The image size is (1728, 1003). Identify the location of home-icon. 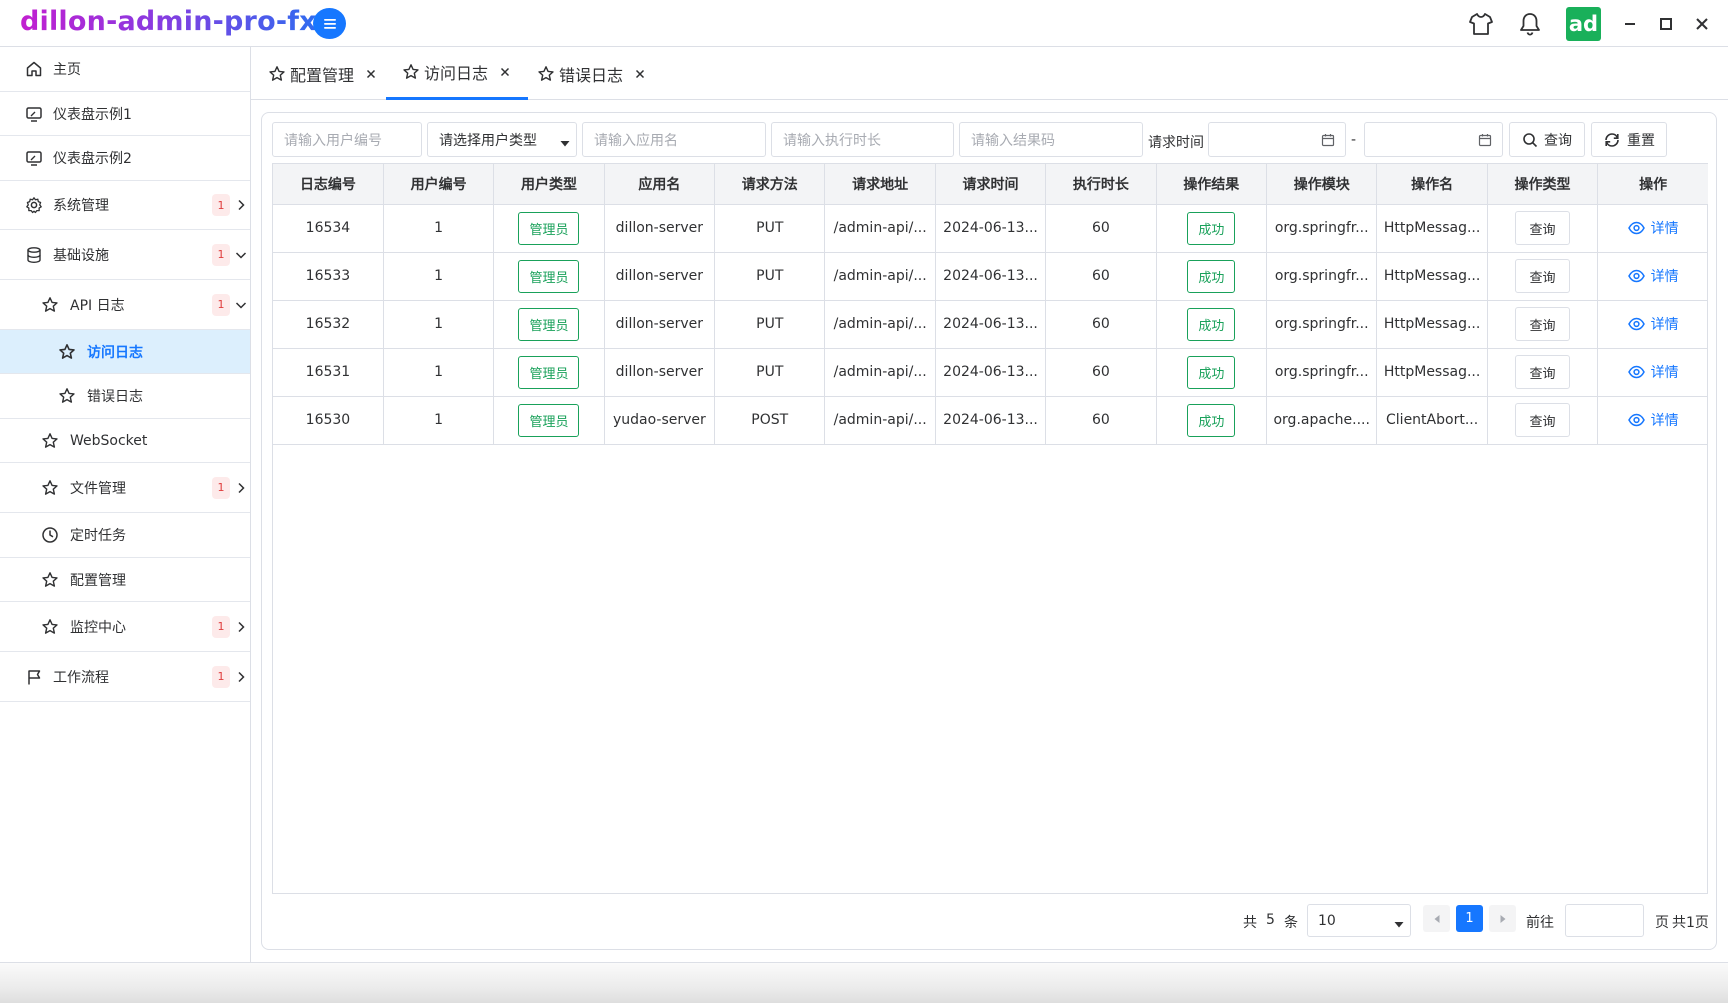
(34, 69).